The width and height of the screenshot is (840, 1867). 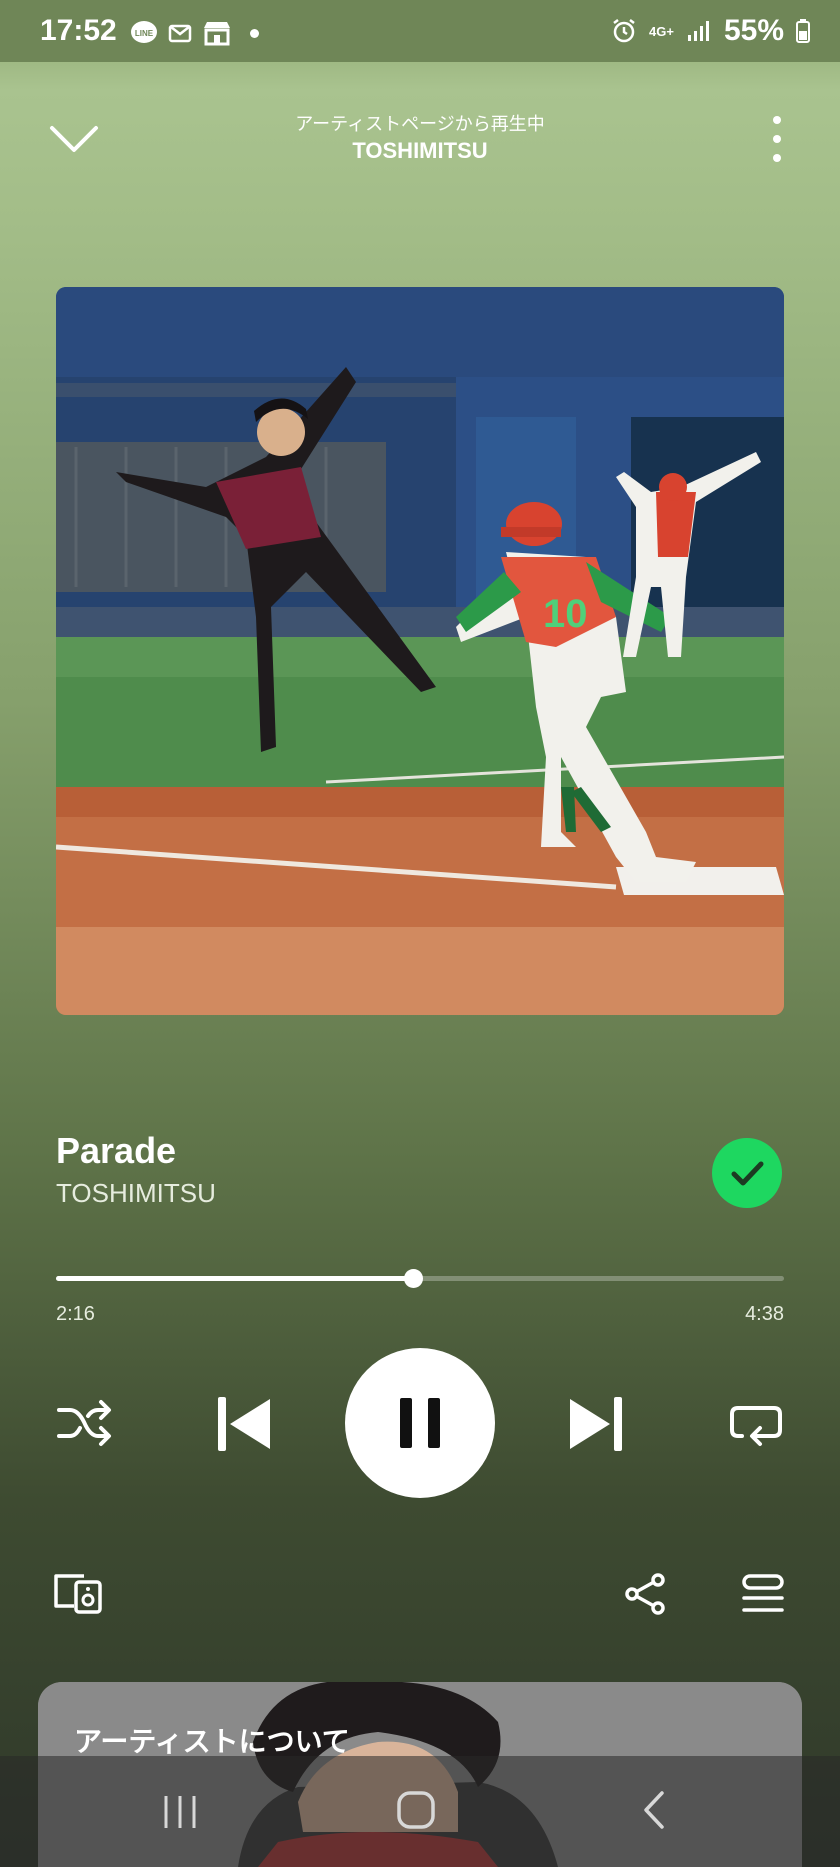 What do you see at coordinates (420, 151) in the screenshot?
I see `playing-from-title: TOSHIMITSU` at bounding box center [420, 151].